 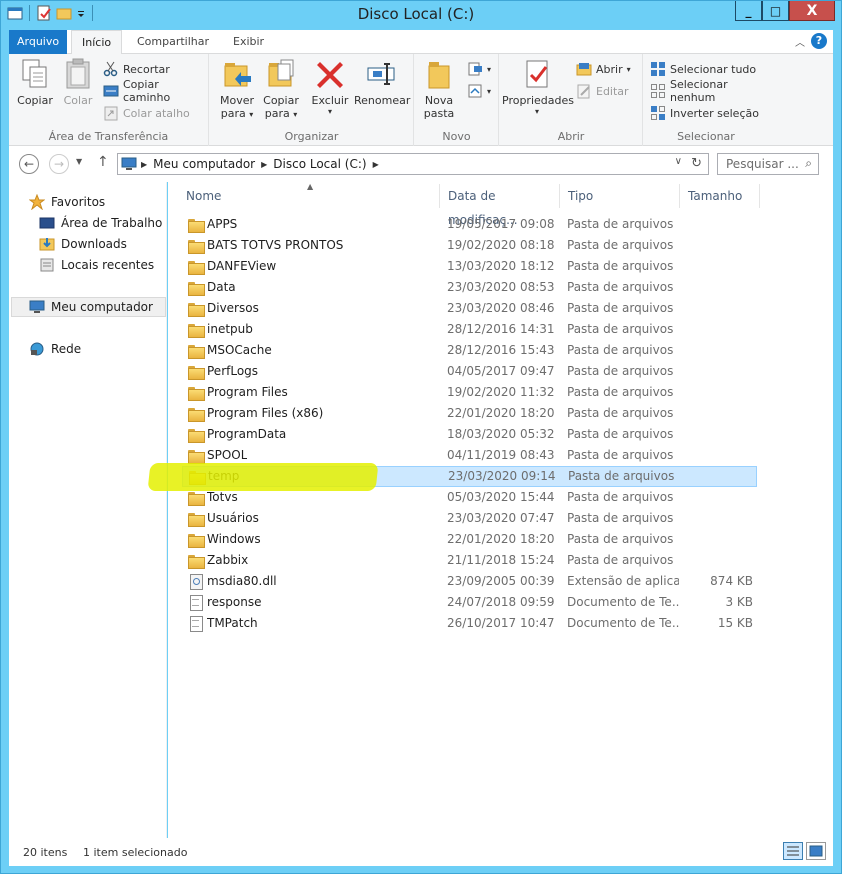 What do you see at coordinates (234, 539) in the screenshot?
I see `file-name: Windows` at bounding box center [234, 539].